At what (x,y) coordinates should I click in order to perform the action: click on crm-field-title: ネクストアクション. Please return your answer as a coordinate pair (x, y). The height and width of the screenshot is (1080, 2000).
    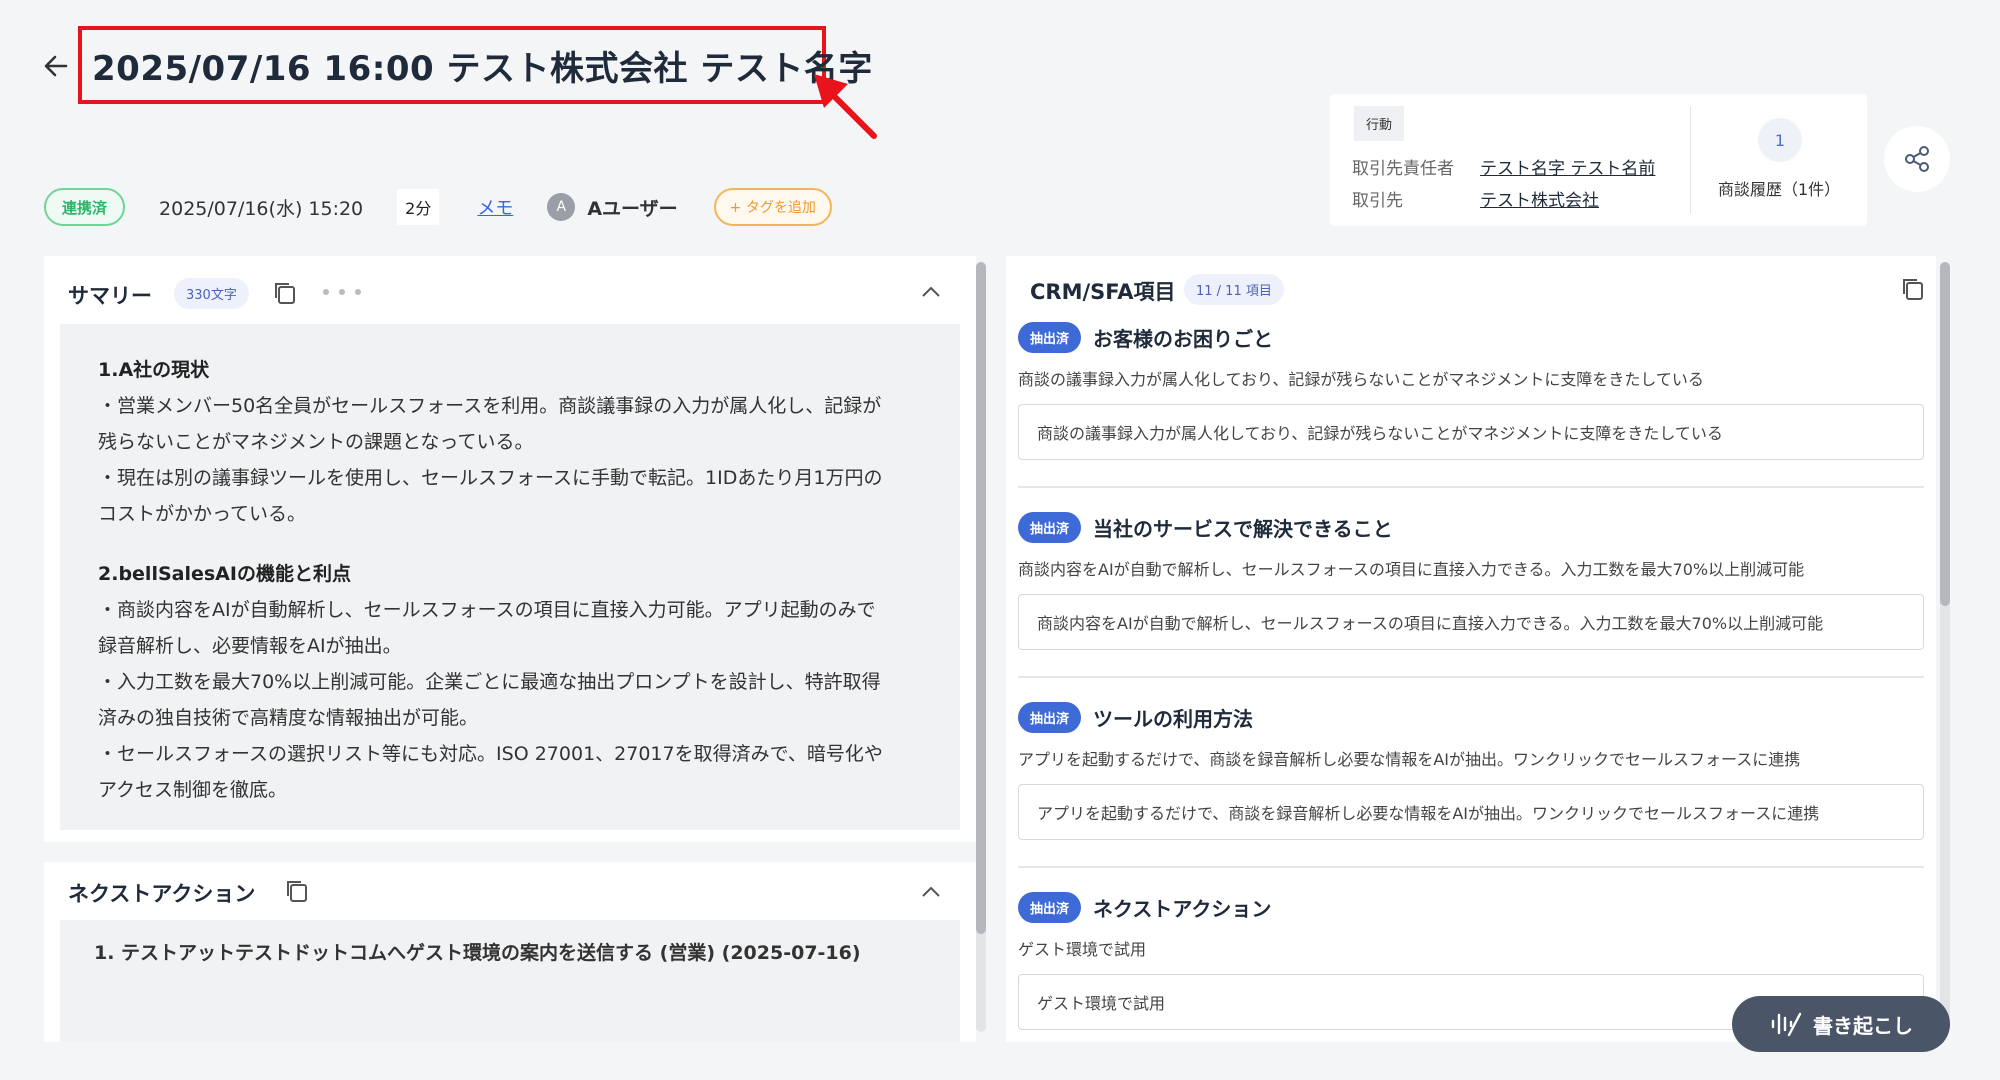
    Looking at the image, I should click on (1182, 908).